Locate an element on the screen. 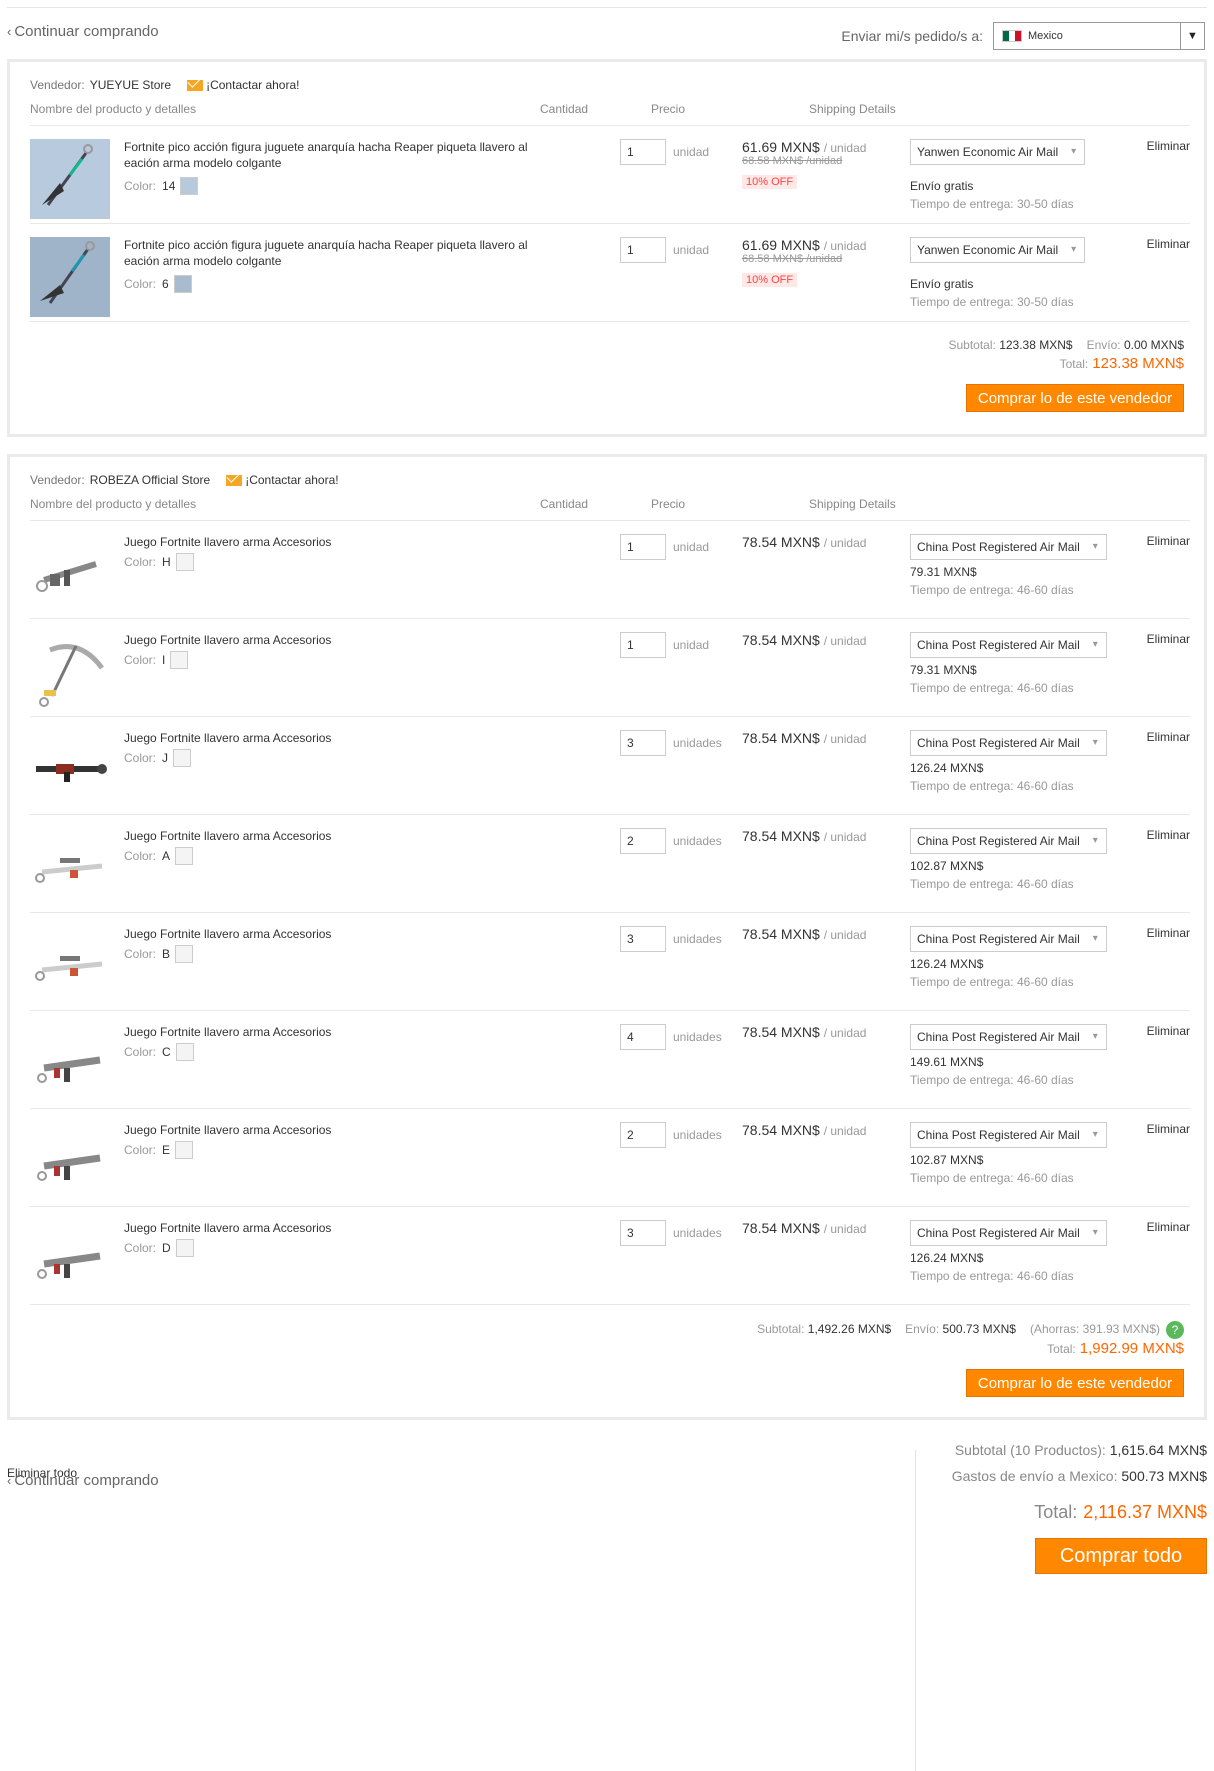 The height and width of the screenshot is (1771, 1214). color-value: B is located at coordinates (166, 954).